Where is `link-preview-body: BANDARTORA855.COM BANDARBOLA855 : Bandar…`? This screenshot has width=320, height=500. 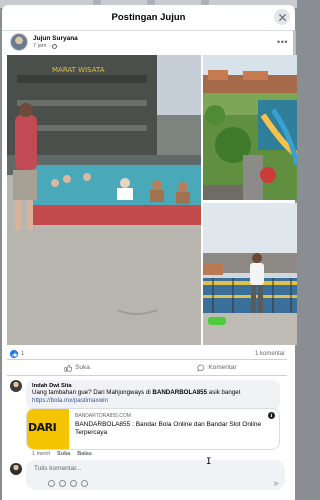 link-preview-body: BANDARTORA855.COM BANDARBOLA855 : Bandar… is located at coordinates (174, 429).